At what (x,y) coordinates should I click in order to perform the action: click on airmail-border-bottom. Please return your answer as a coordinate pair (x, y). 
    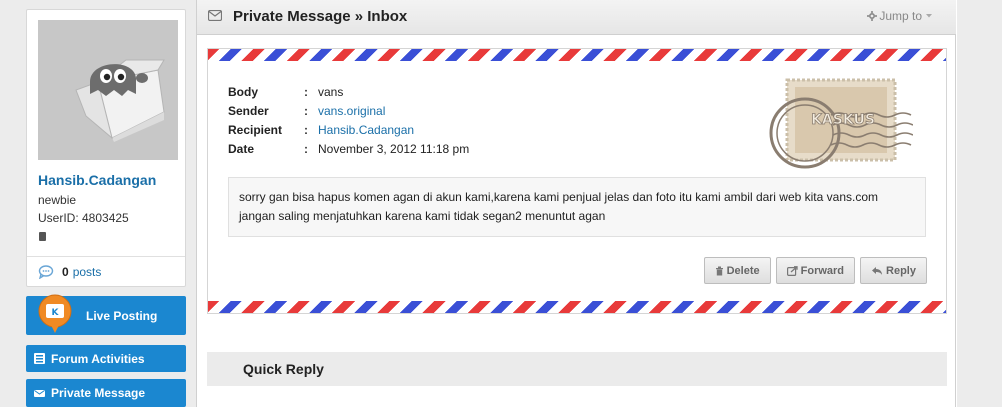
    Looking at the image, I should click on (577, 307).